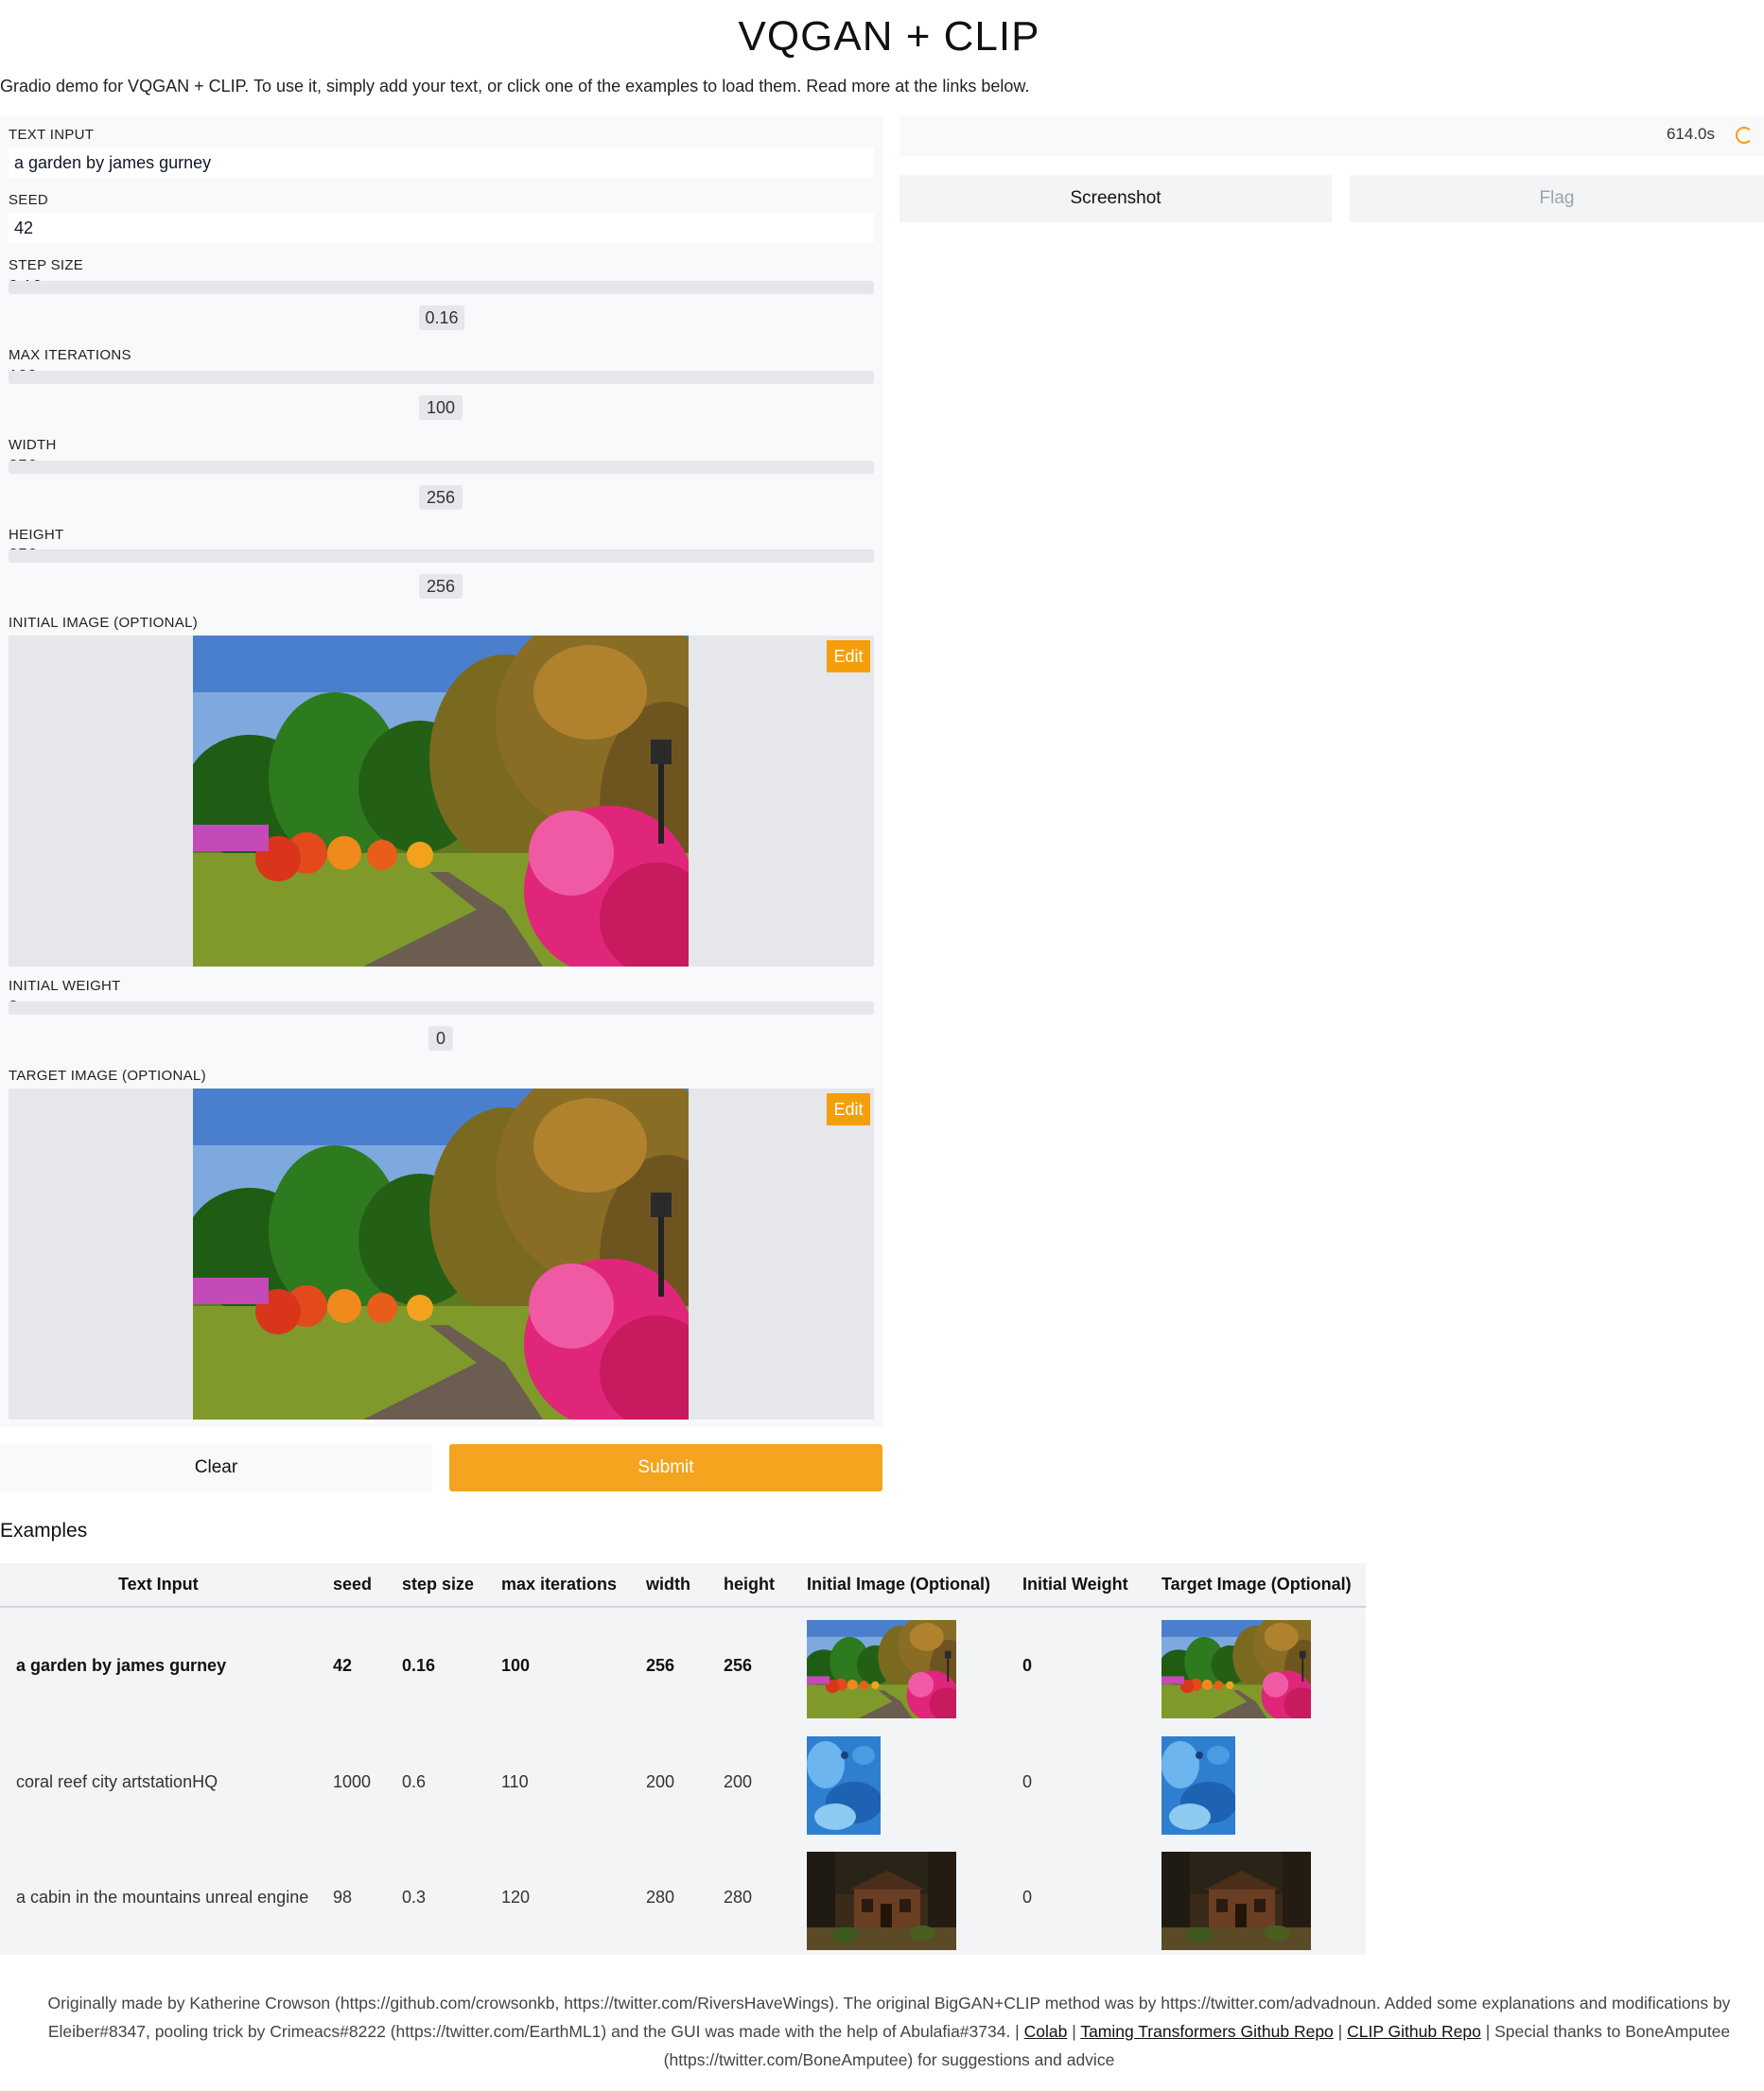 The image size is (1764, 2091). What do you see at coordinates (1236, 1669) in the screenshot?
I see `row-target-image-garden` at bounding box center [1236, 1669].